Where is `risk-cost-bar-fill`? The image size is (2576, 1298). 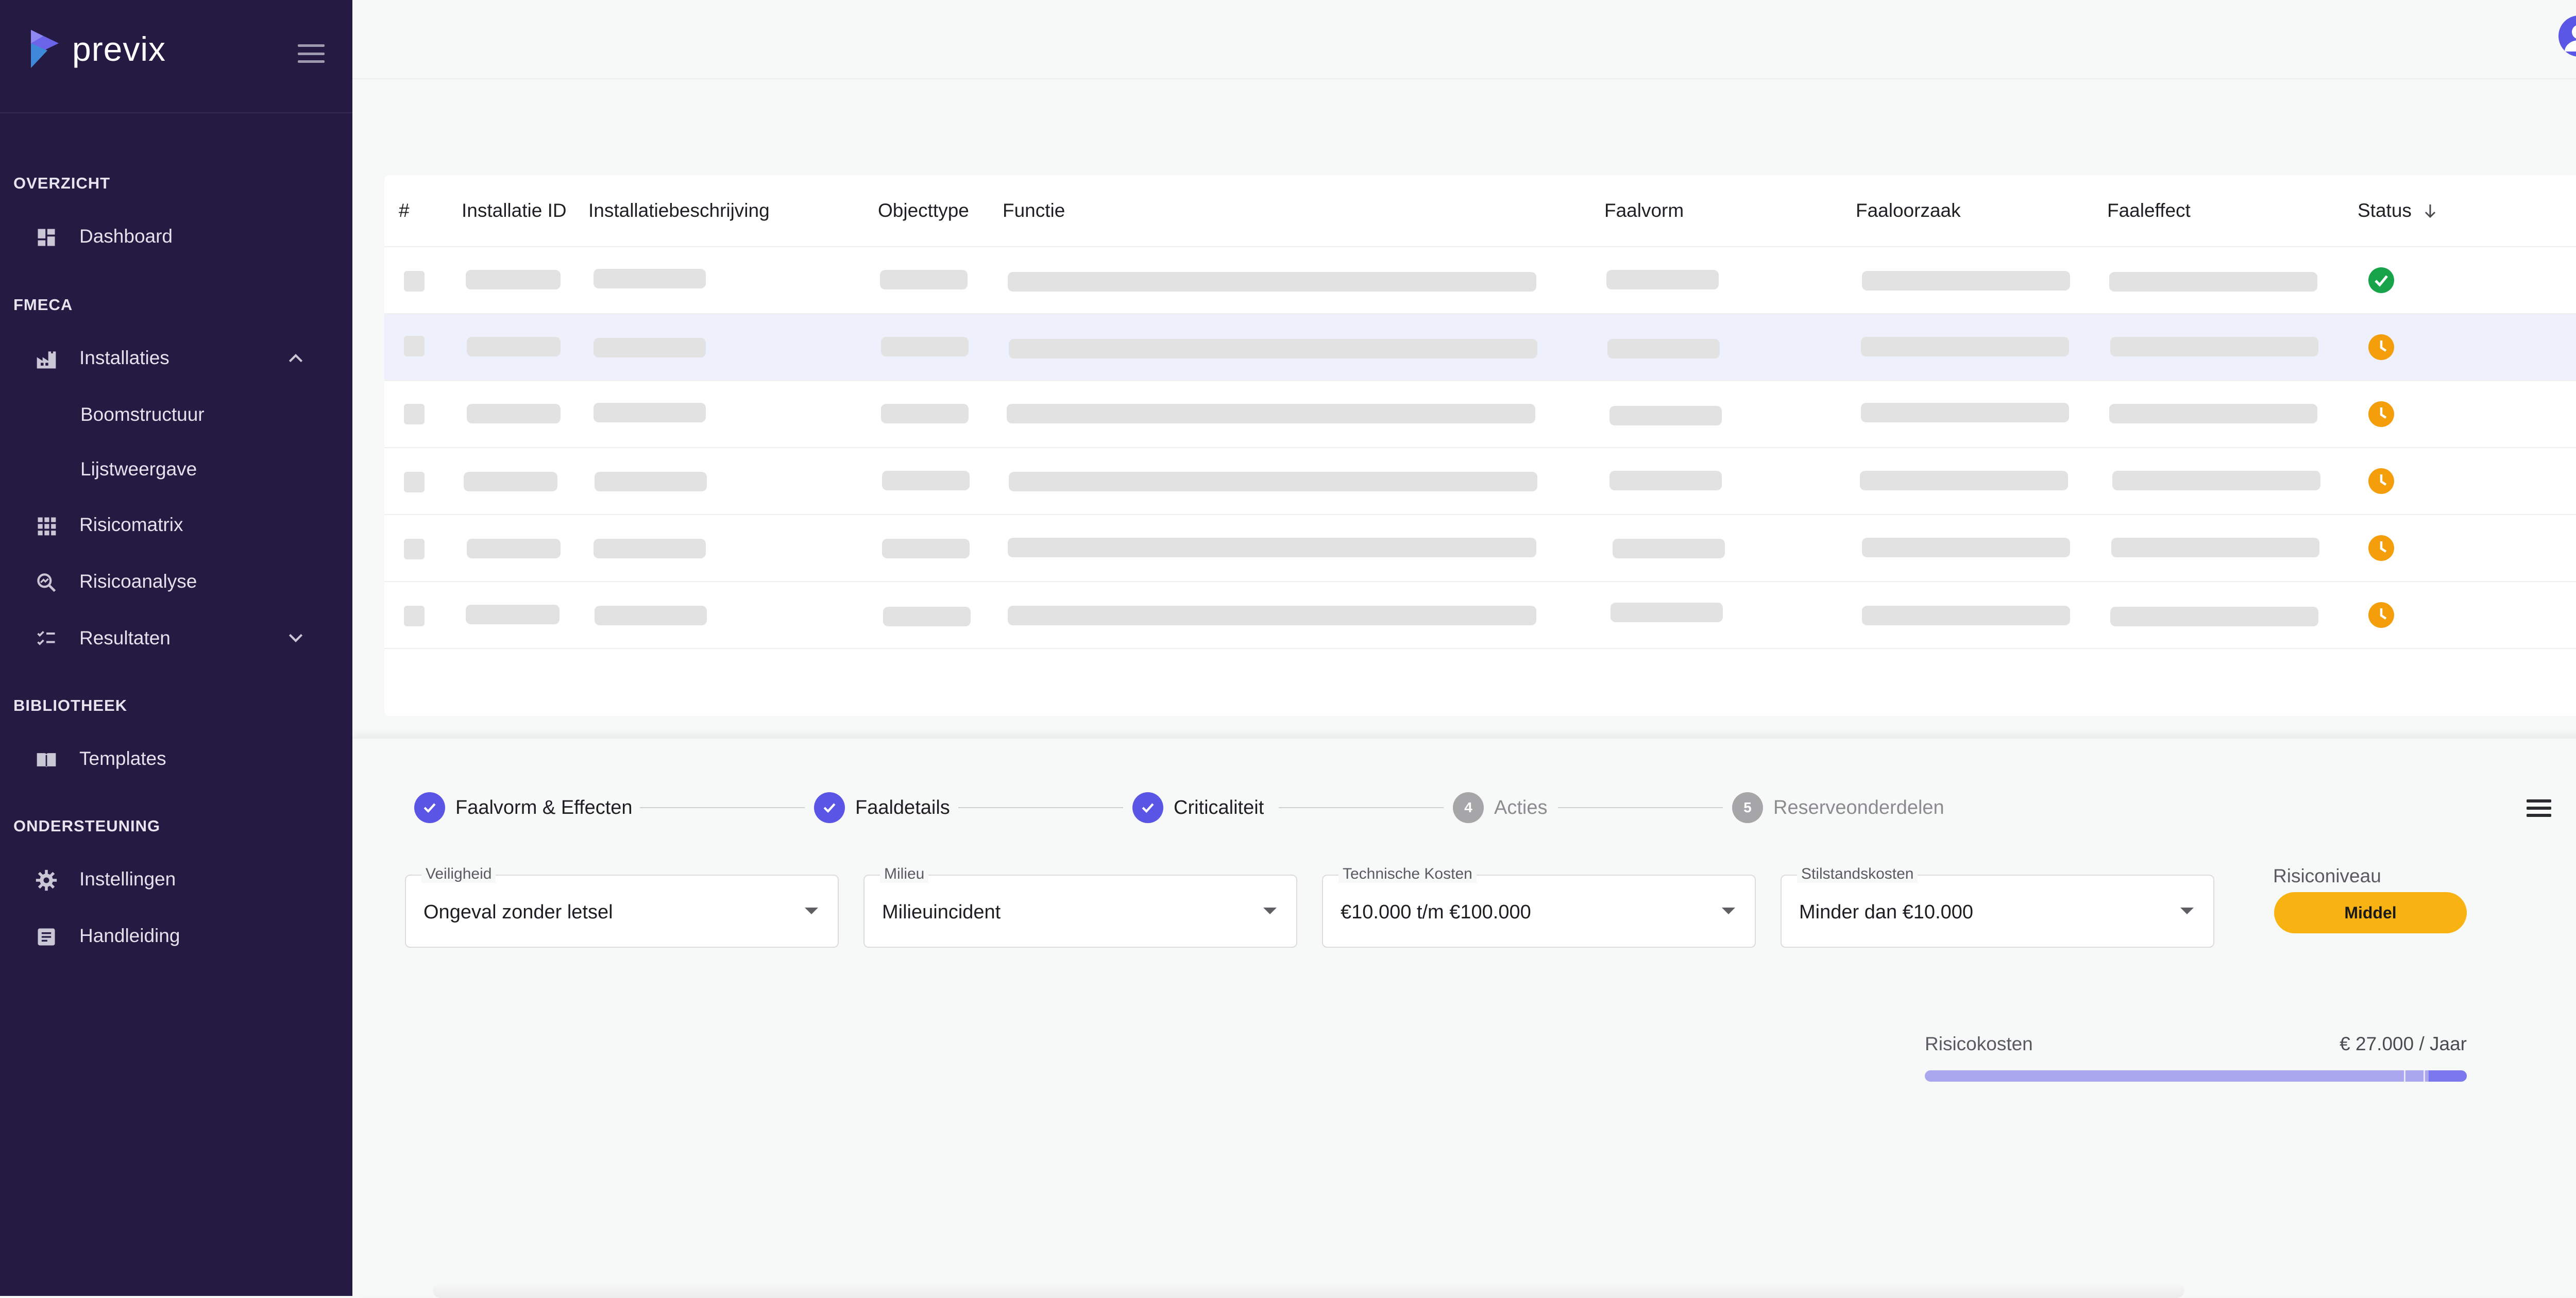 risk-cost-bar-fill is located at coordinates (2448, 1076).